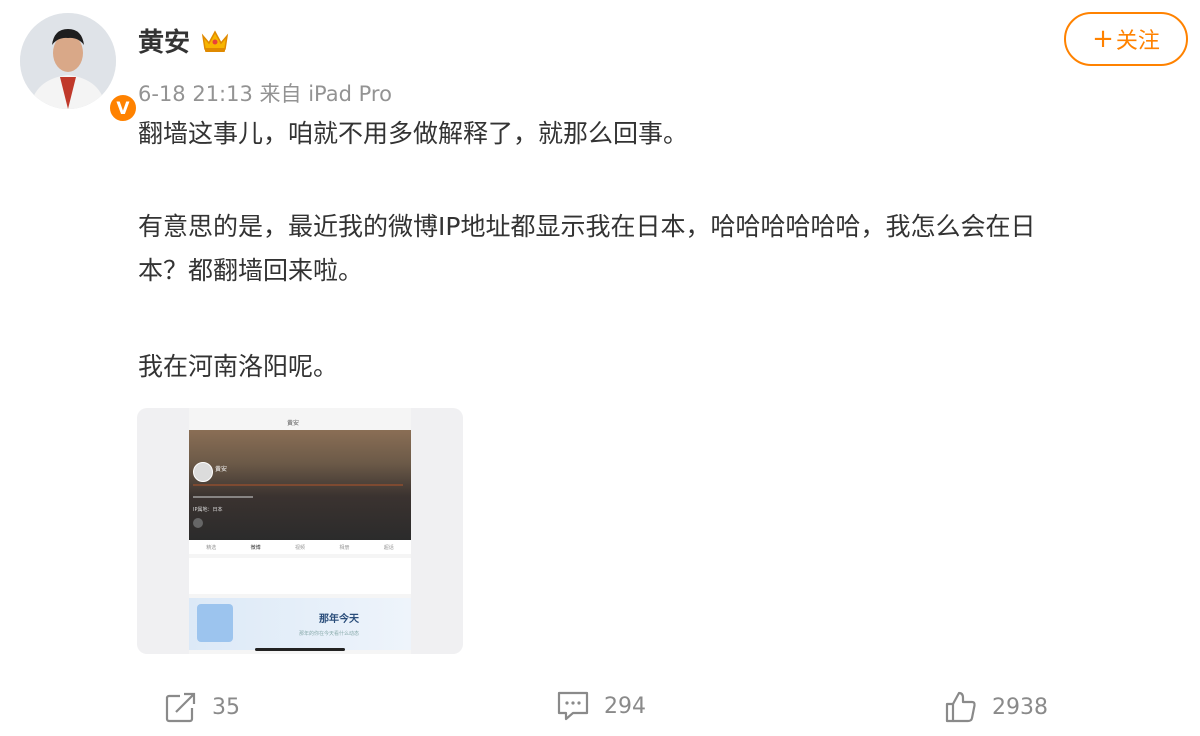 The height and width of the screenshot is (736, 1200). Describe the element at coordinates (601, 706) in the screenshot. I see `comment-button: 294` at that location.